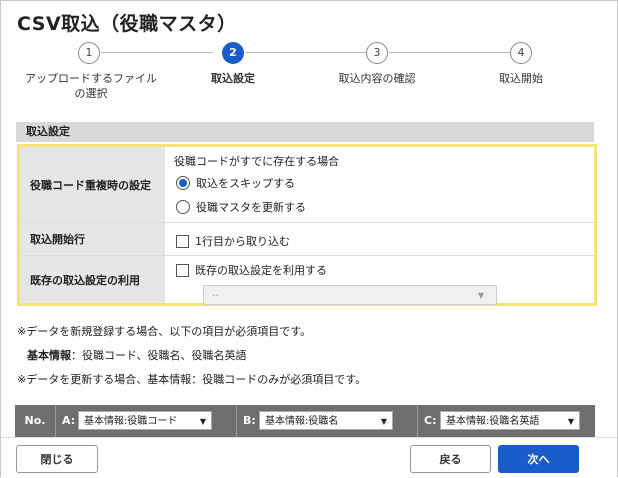 Image resolution: width=618 pixels, height=478 pixels. What do you see at coordinates (257, 161) in the screenshot?
I see `duplicate-description: 役職コードがすでに存在する場合` at bounding box center [257, 161].